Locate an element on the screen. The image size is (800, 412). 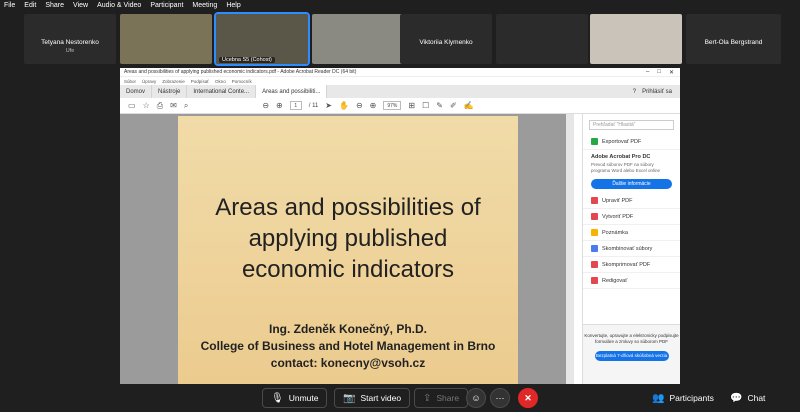
comment-icon: ☐ is located at coordinates (425, 105).